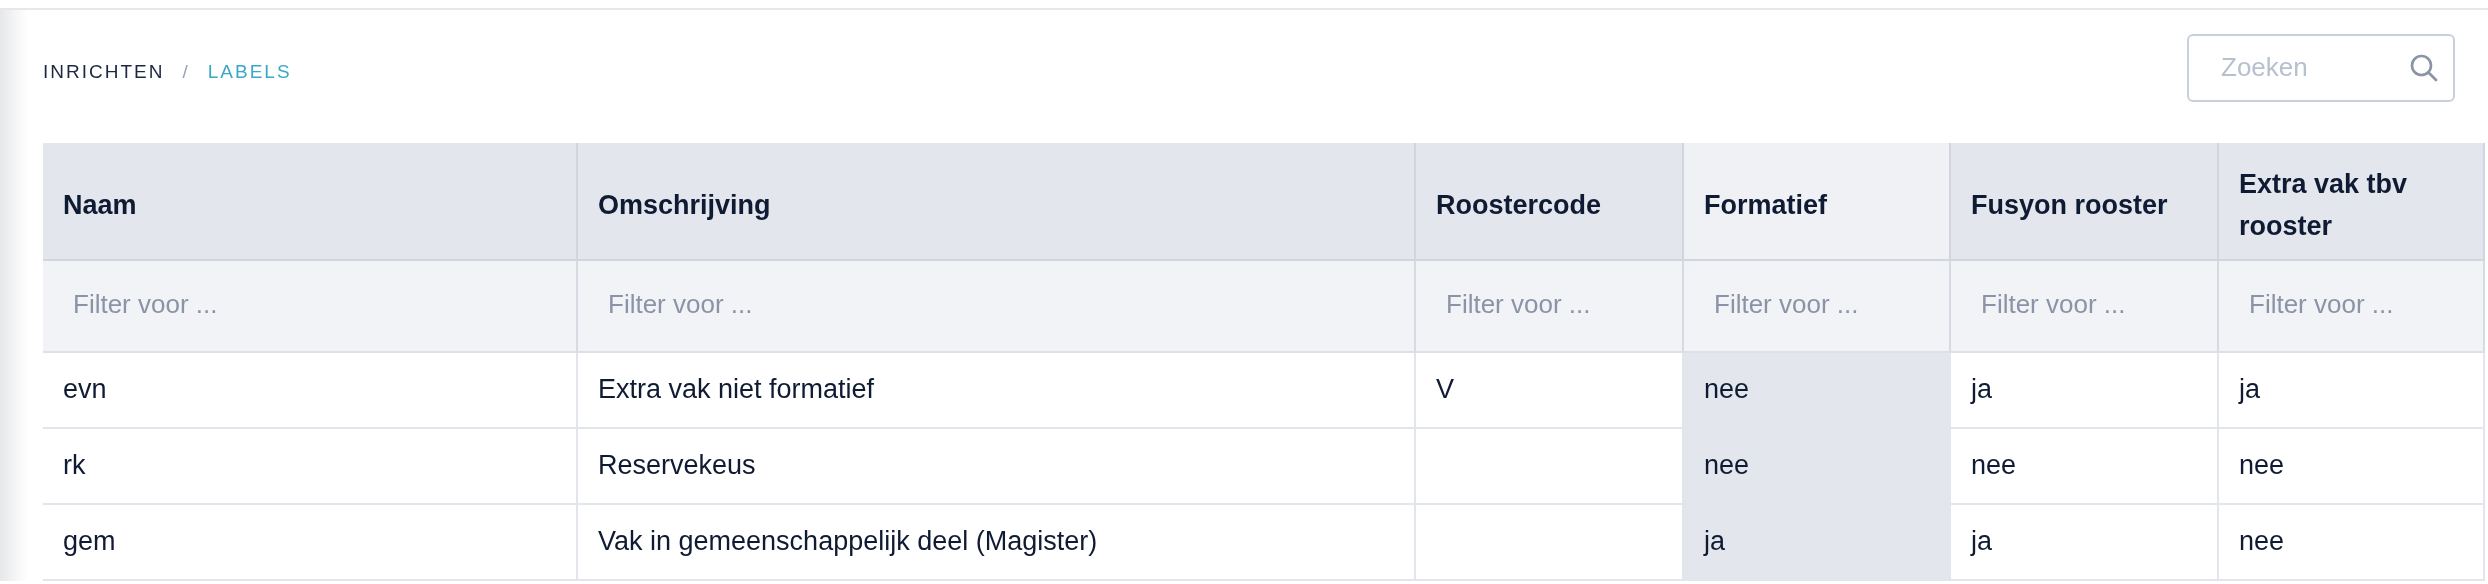  I want to click on table-cell: Extra vak niet formatief, so click(736, 388).